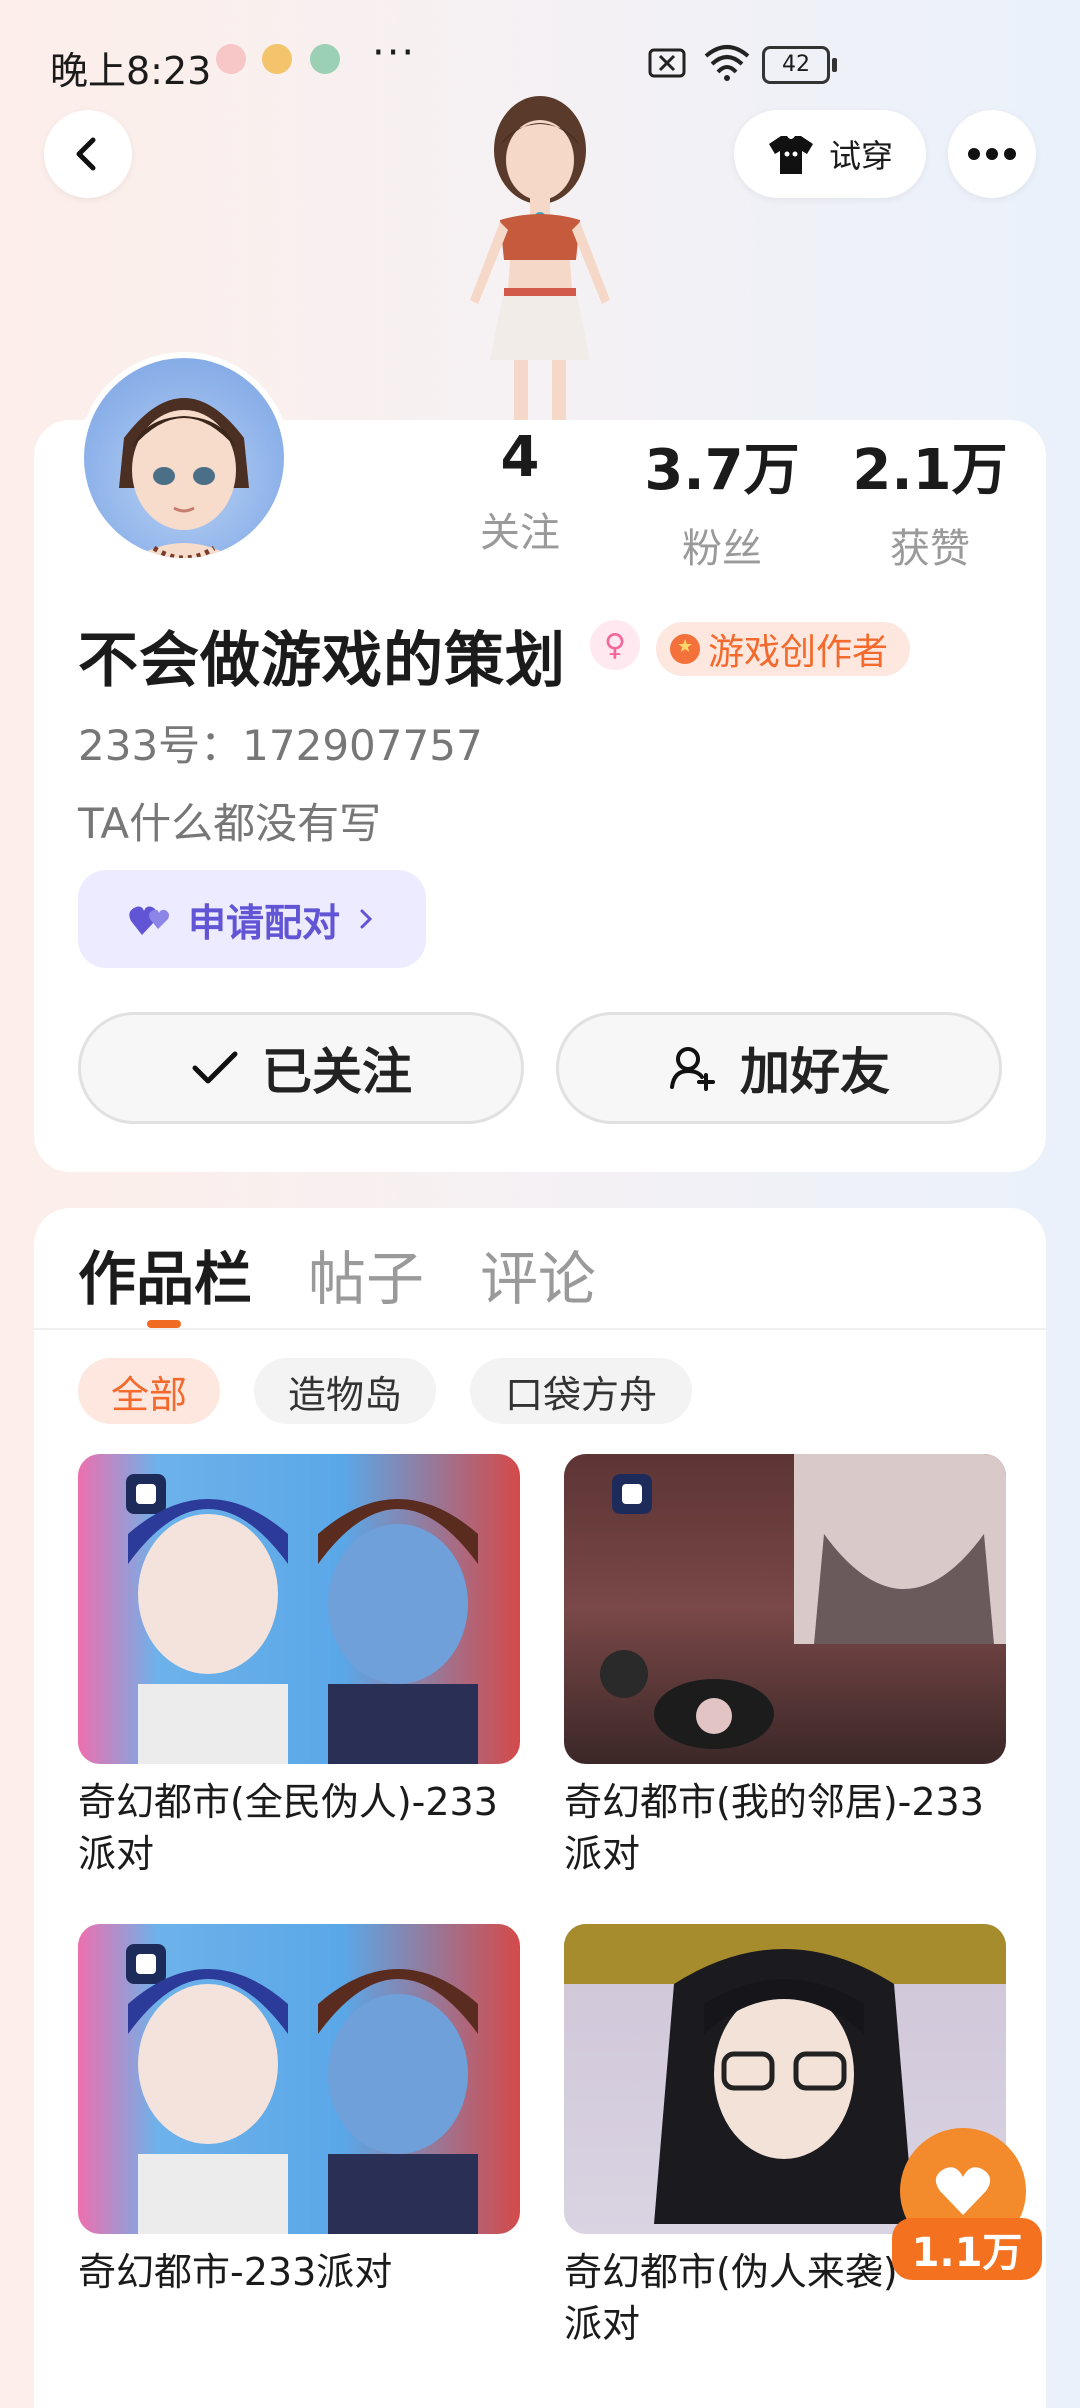 The height and width of the screenshot is (2408, 1080). Describe the element at coordinates (165, 1274) in the screenshot. I see `tab-works: 作品栏` at that location.